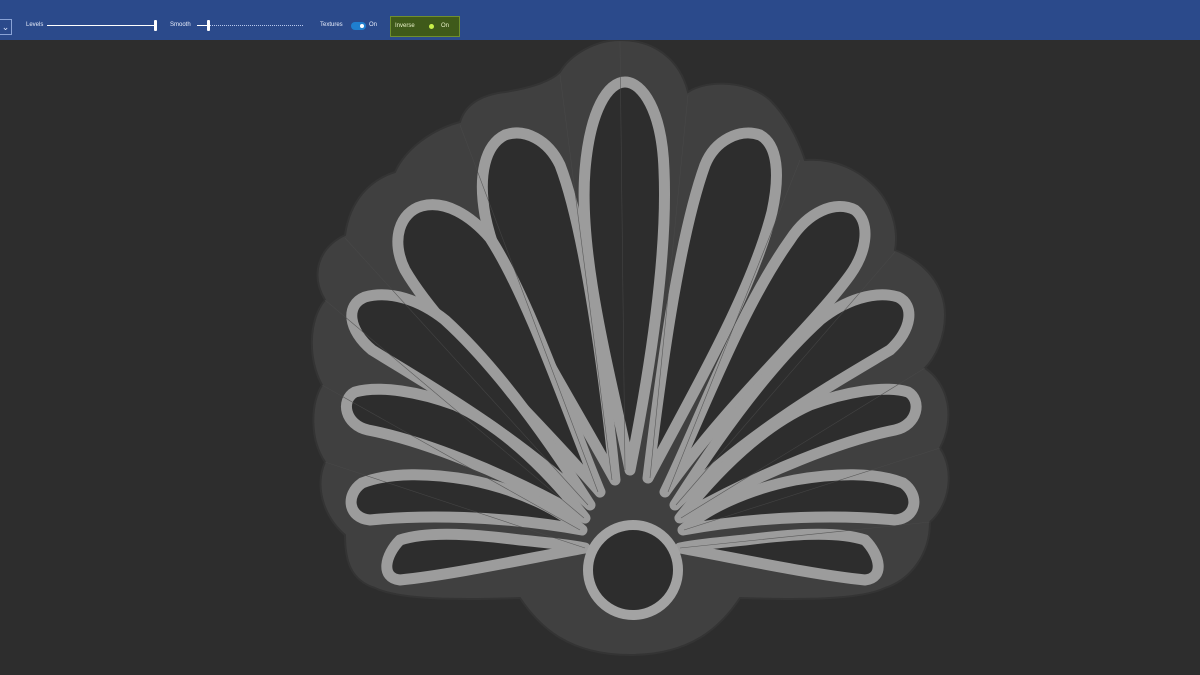 The width and height of the screenshot is (1200, 675). What do you see at coordinates (445, 26) in the screenshot?
I see `inverse-state: On` at bounding box center [445, 26].